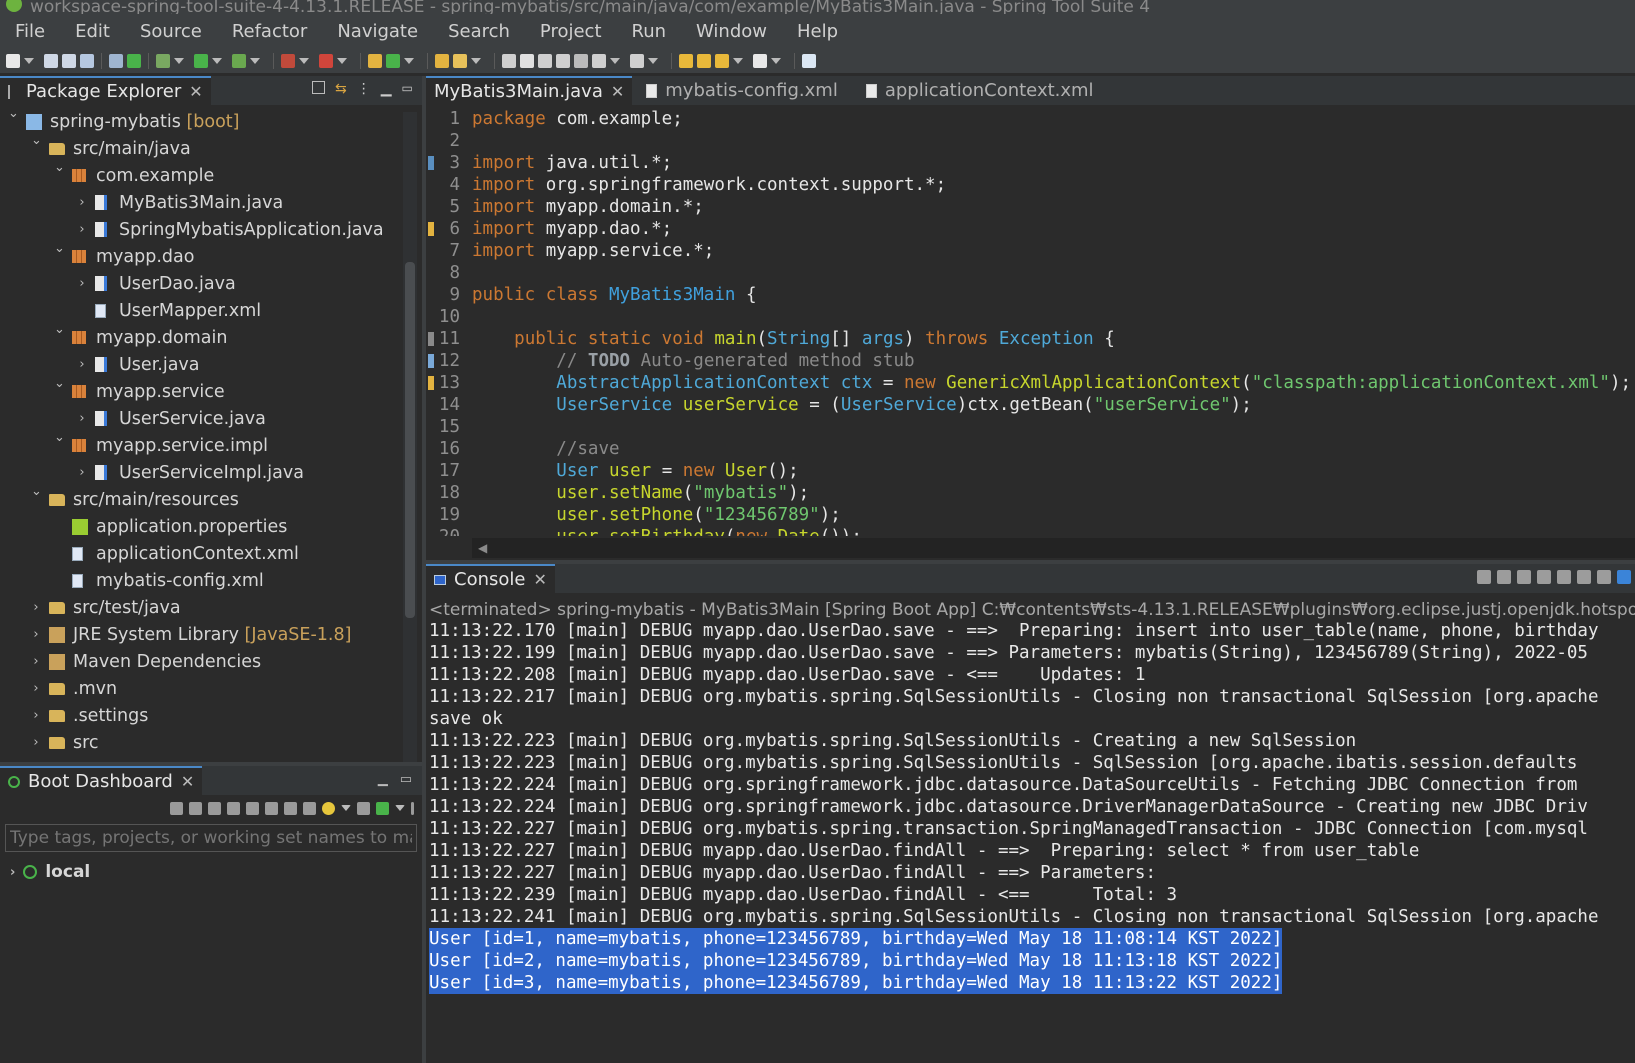 This screenshot has height=1063, width=1635. I want to click on filter-icon, so click(363, 808).